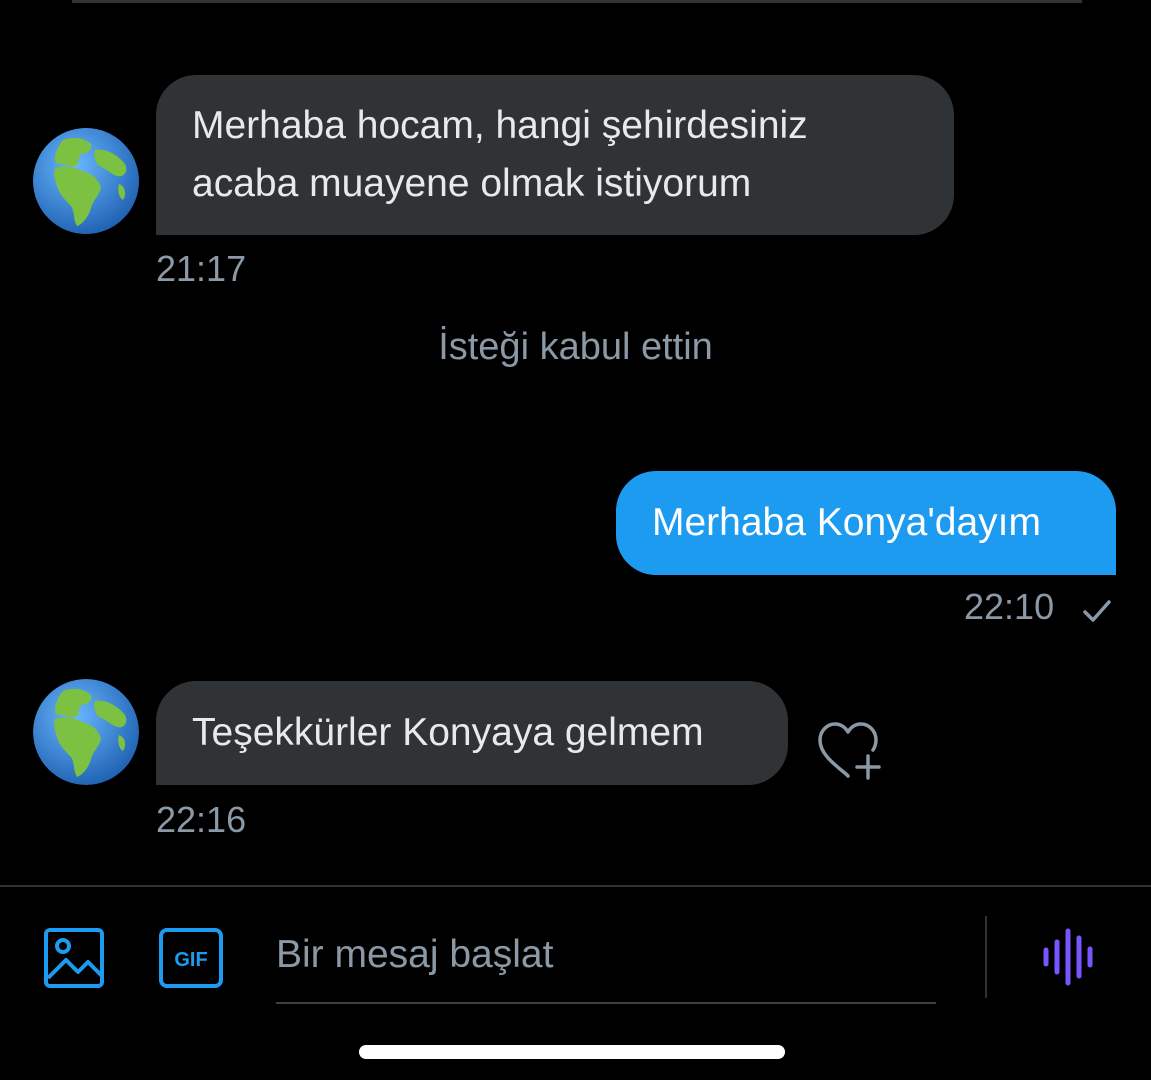  Describe the element at coordinates (448, 732) in the screenshot. I see `message-text: Teşekkürler Konyaya gelmem` at that location.